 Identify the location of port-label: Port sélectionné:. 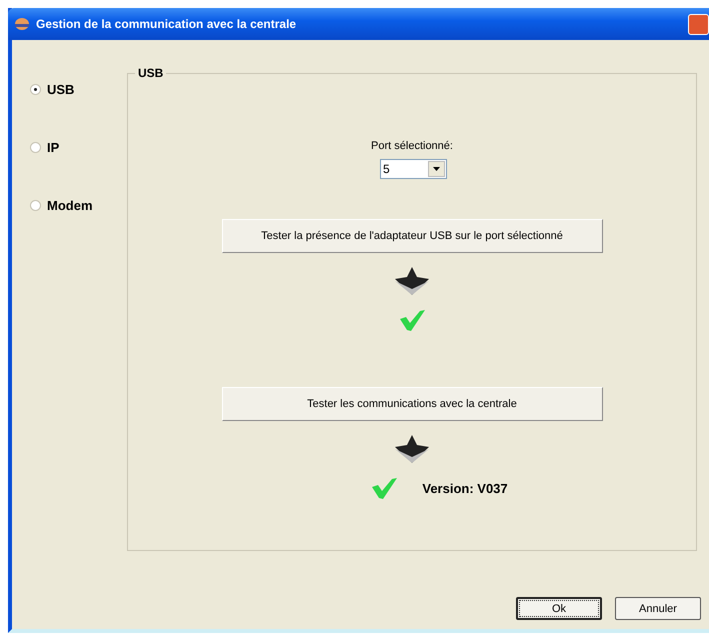
(412, 146).